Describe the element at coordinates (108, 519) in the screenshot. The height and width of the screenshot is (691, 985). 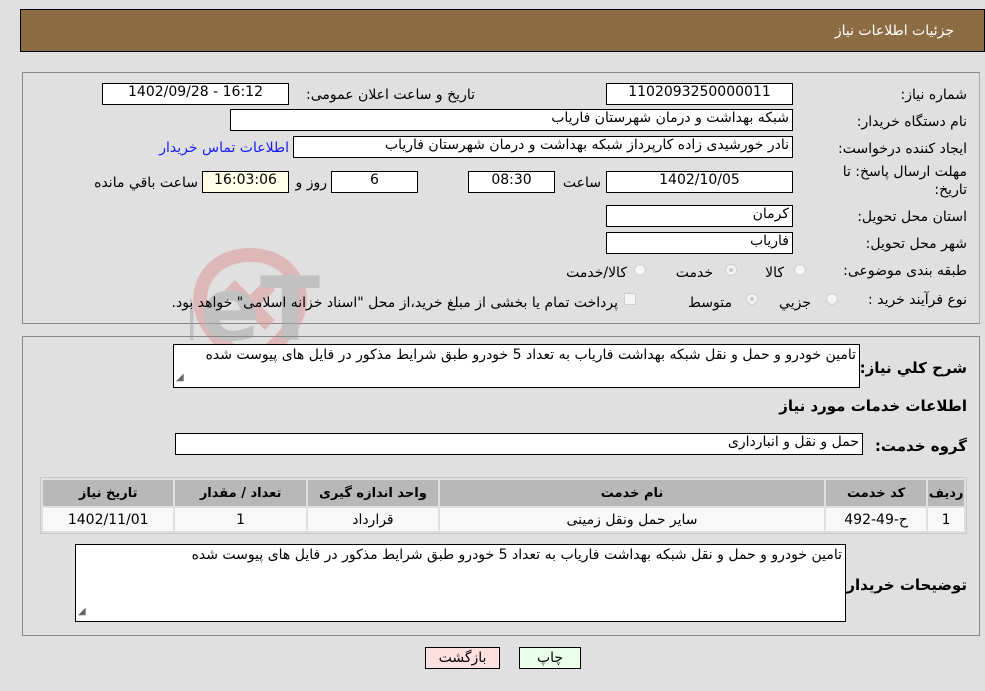
I see `cell-need-date: 1402/11/01` at that location.